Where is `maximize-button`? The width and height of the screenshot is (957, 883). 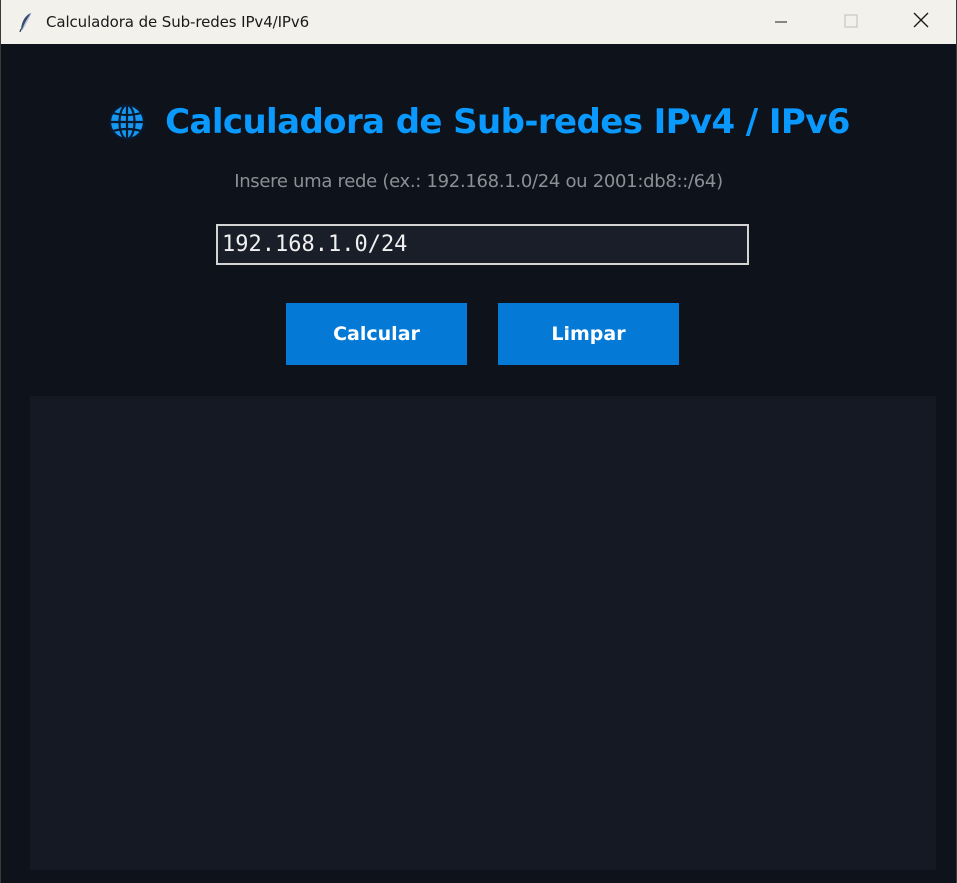
maximize-button is located at coordinates (851, 22).